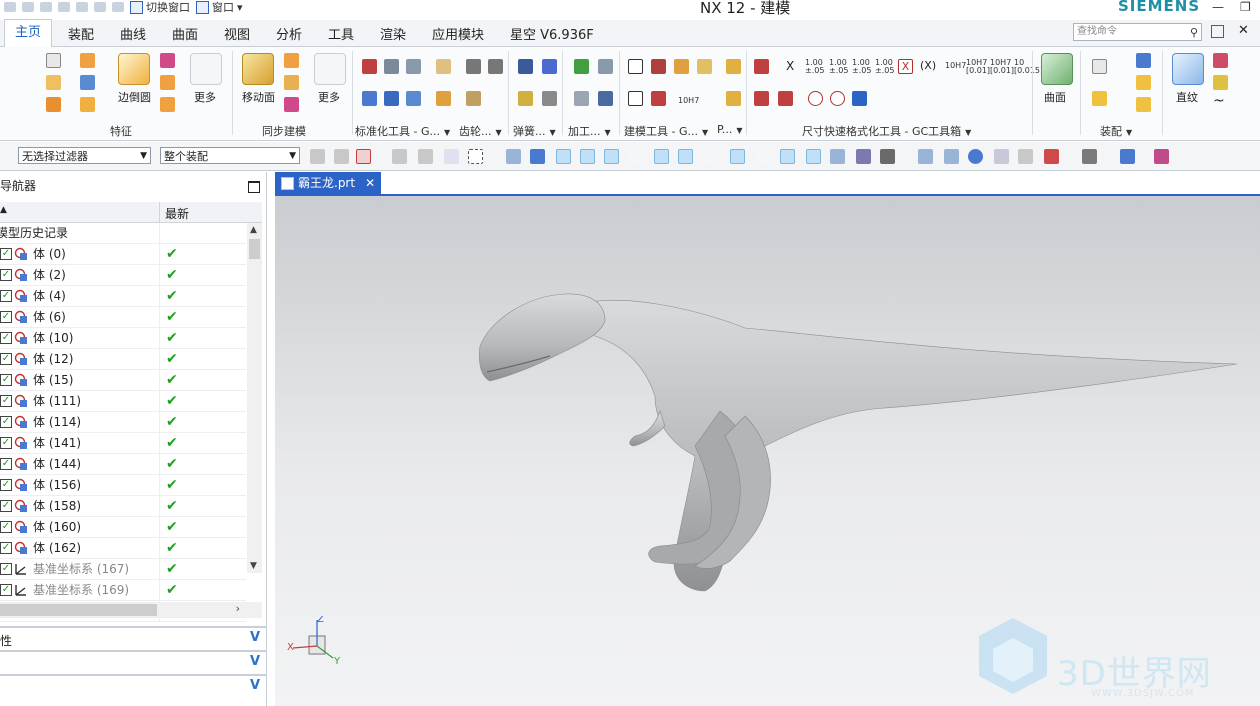  Describe the element at coordinates (238, 608) in the screenshot. I see `scroll-right-icon: ›` at that location.